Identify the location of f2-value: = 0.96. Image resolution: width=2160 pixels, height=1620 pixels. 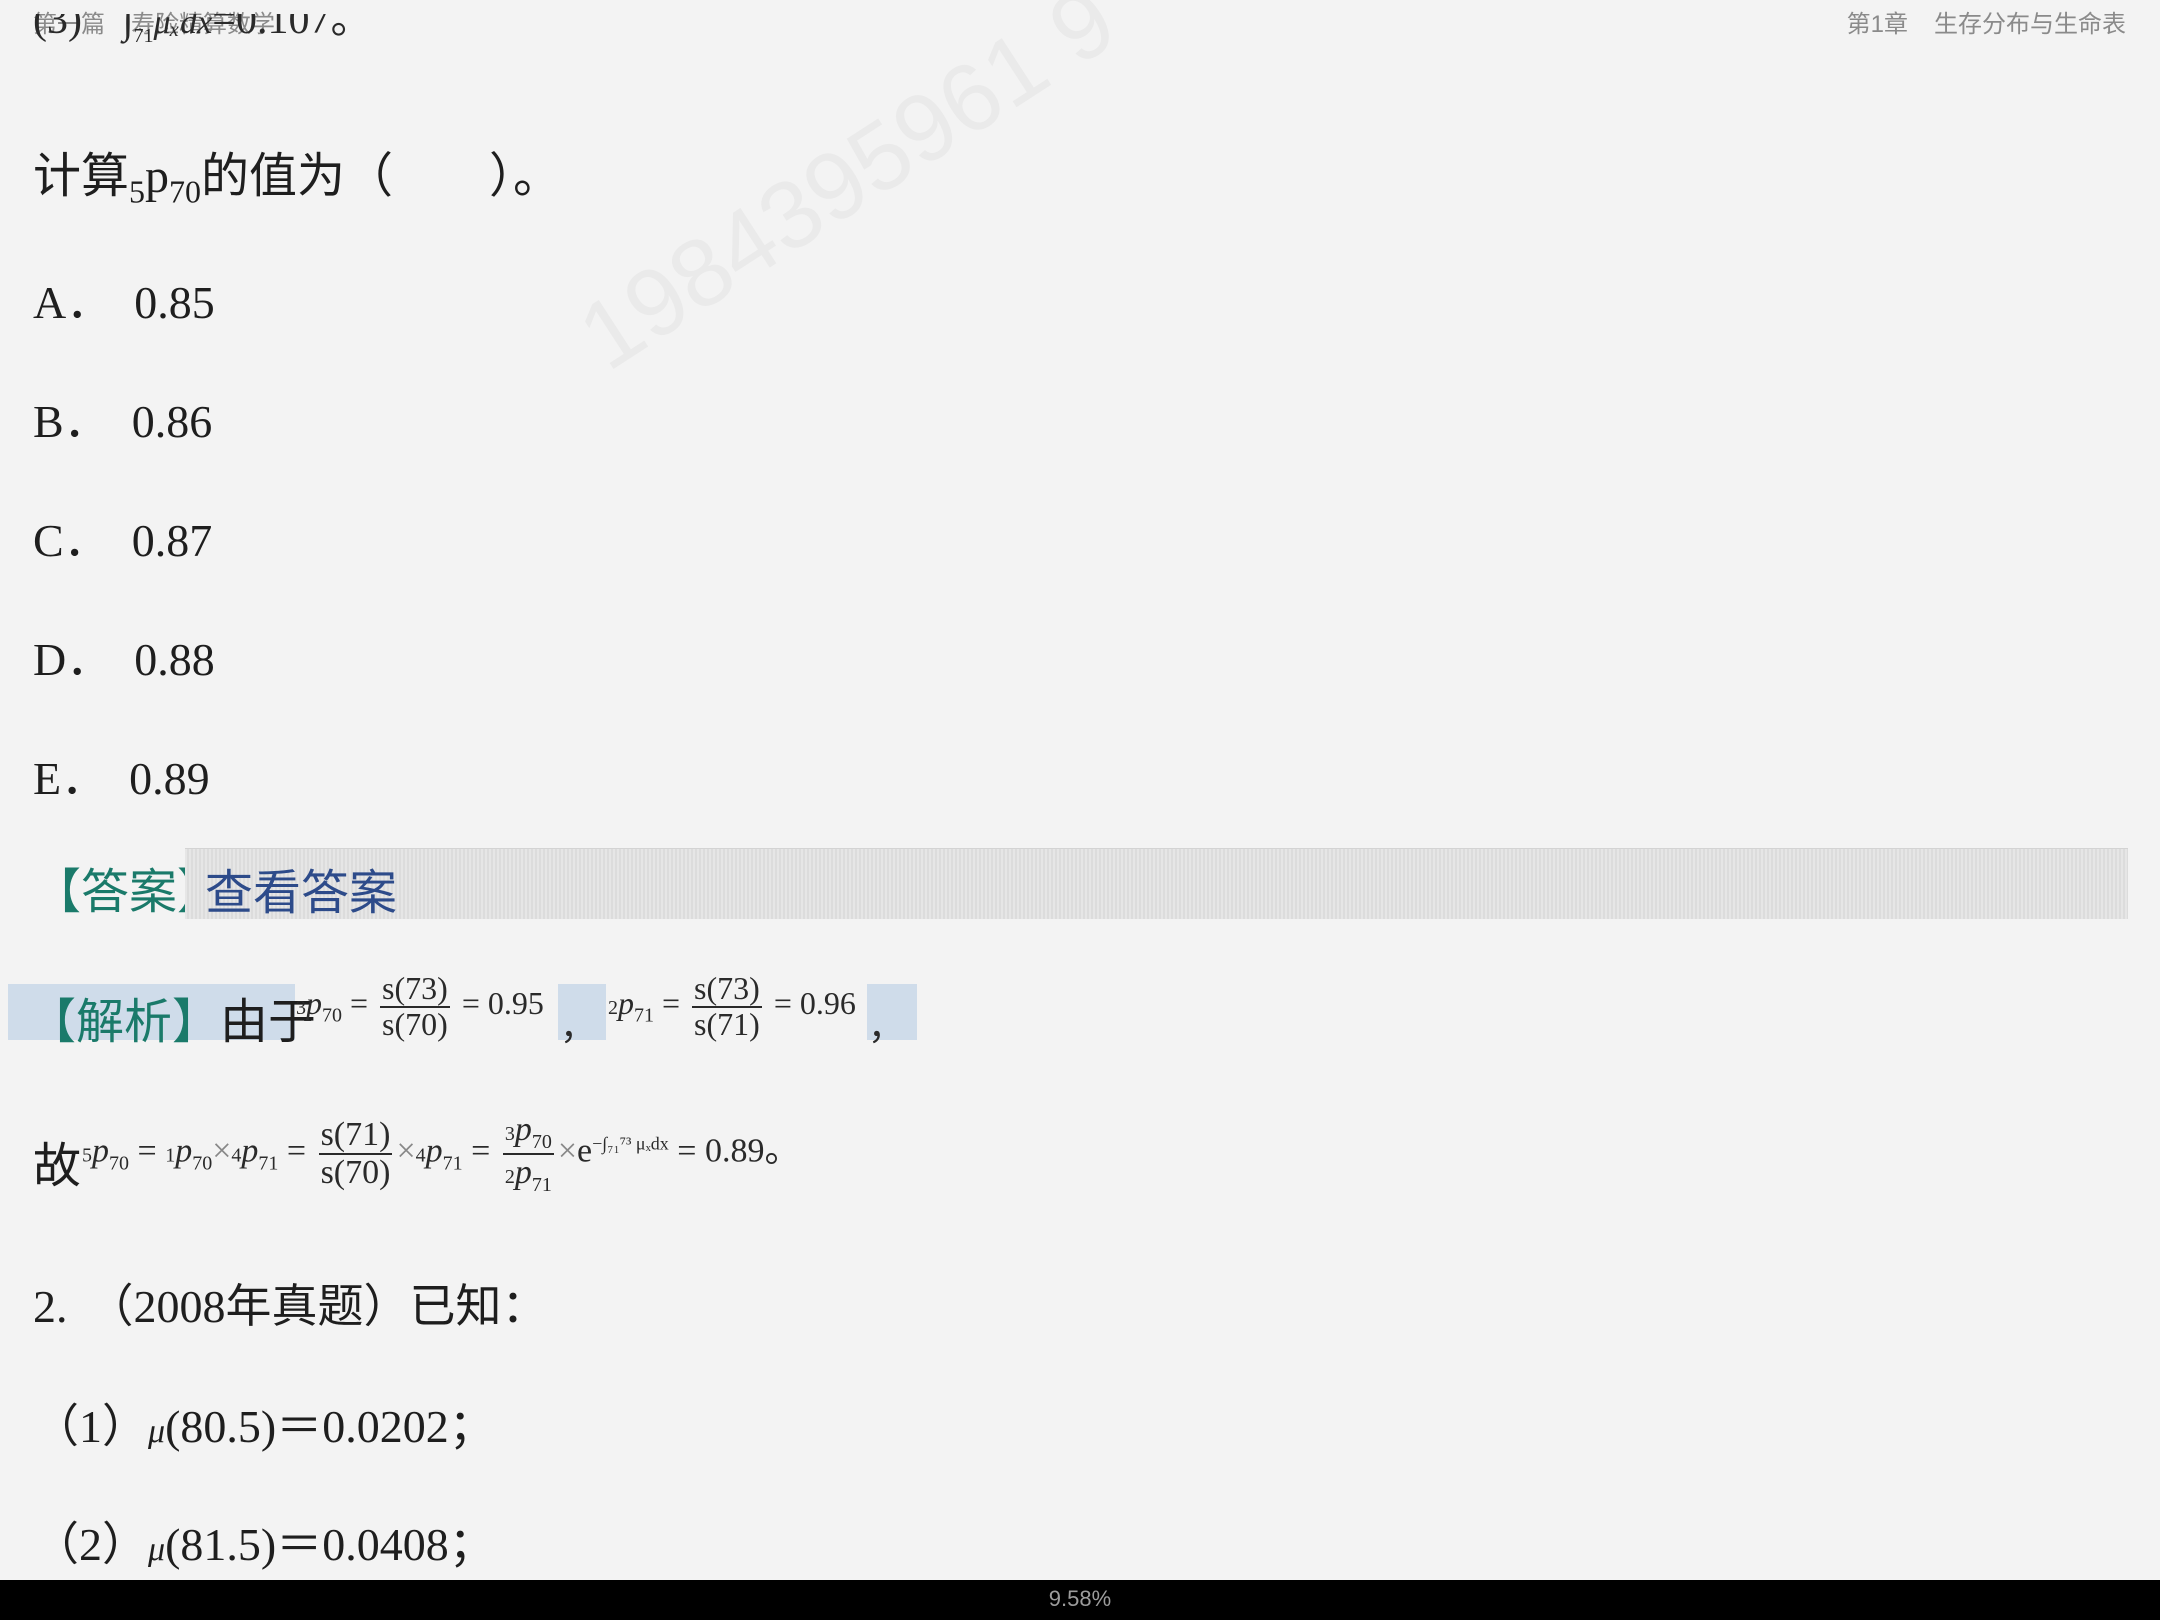
(814, 1002).